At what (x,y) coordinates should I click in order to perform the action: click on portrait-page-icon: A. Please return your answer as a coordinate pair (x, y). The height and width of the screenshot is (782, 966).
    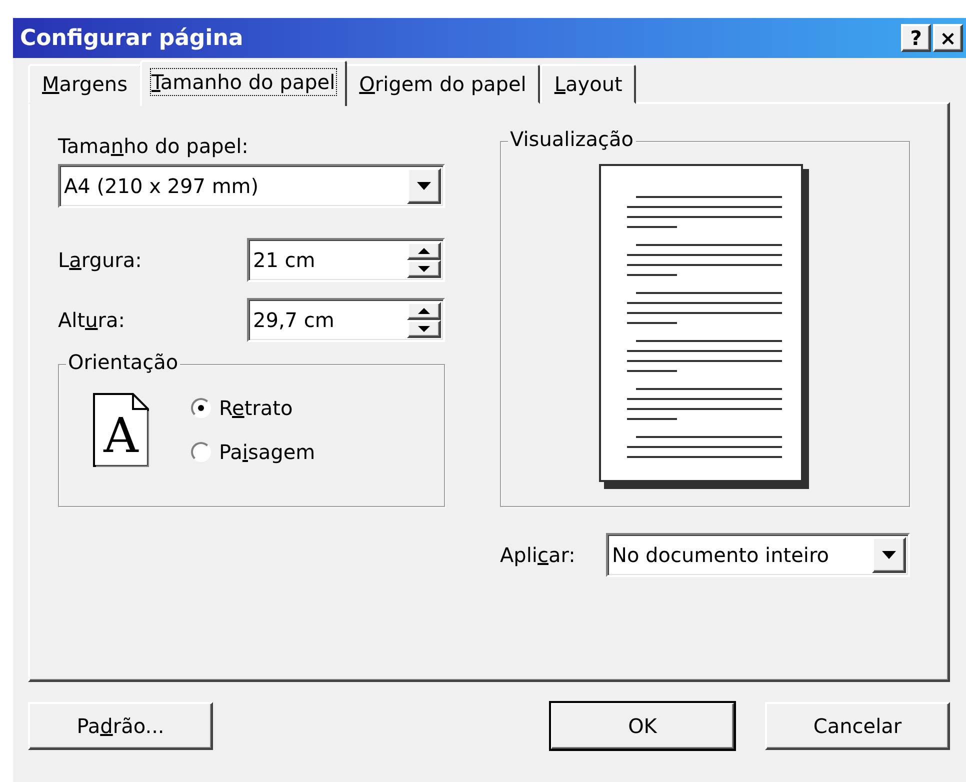
    Looking at the image, I should click on (121, 430).